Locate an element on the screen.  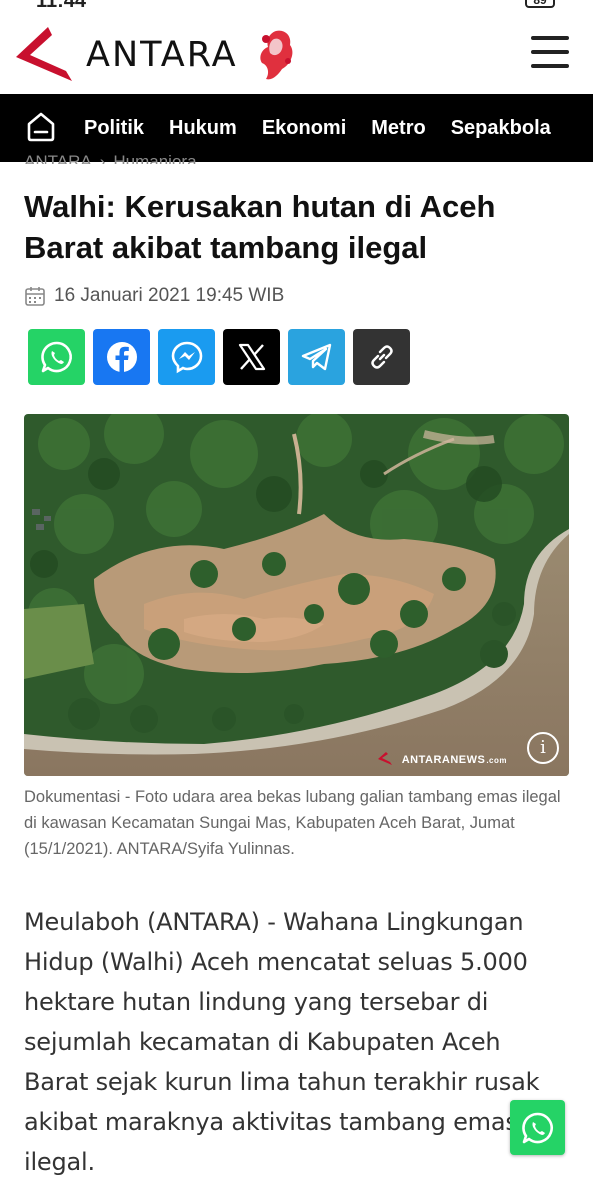
x-icon is located at coordinates (251, 357).